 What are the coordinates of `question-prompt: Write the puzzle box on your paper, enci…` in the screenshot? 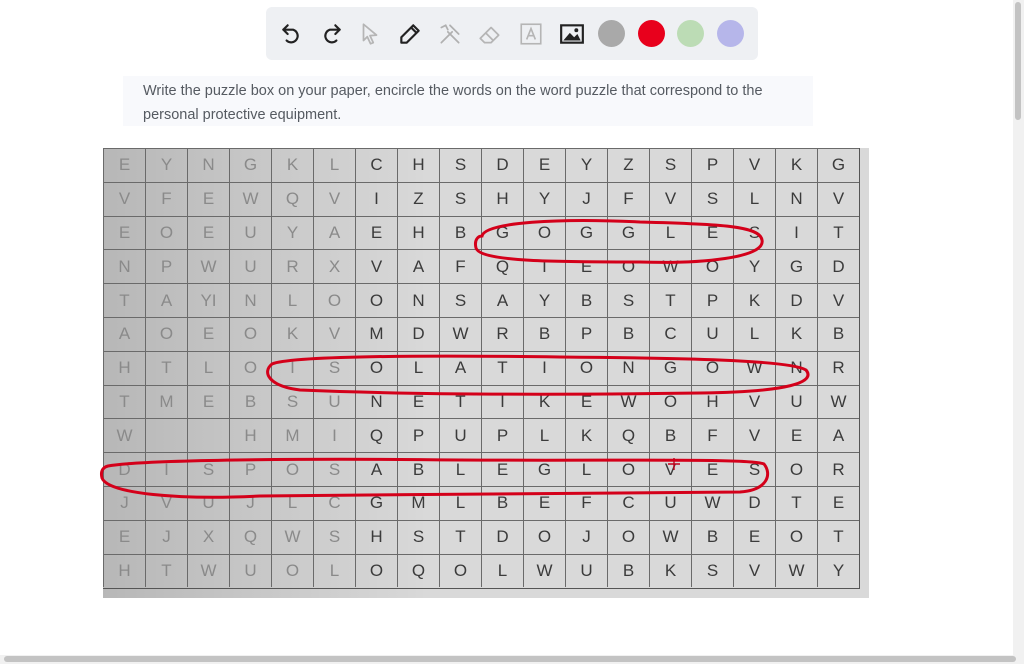 It's located at (468, 101).